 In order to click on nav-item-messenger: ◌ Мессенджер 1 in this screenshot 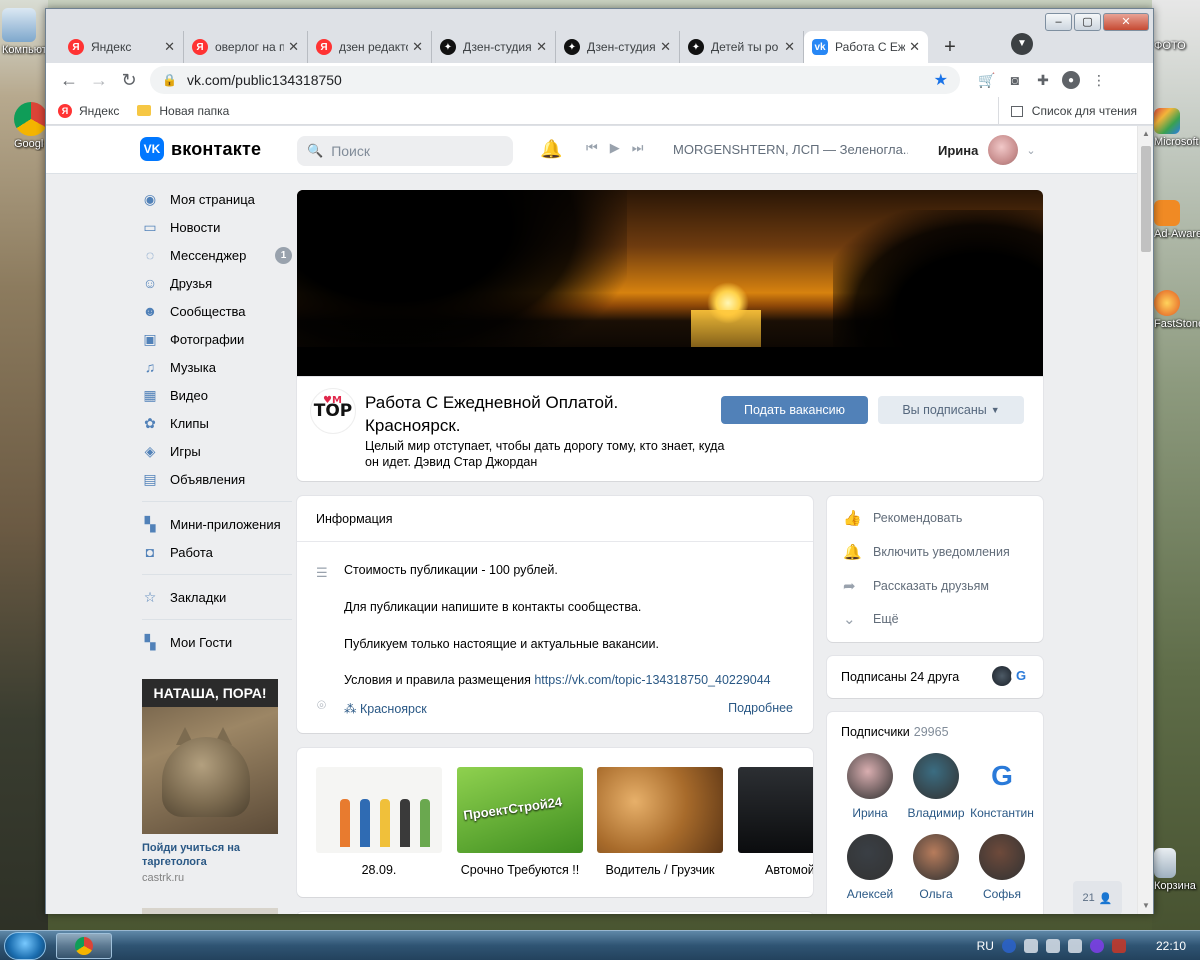, I will do `click(217, 255)`.